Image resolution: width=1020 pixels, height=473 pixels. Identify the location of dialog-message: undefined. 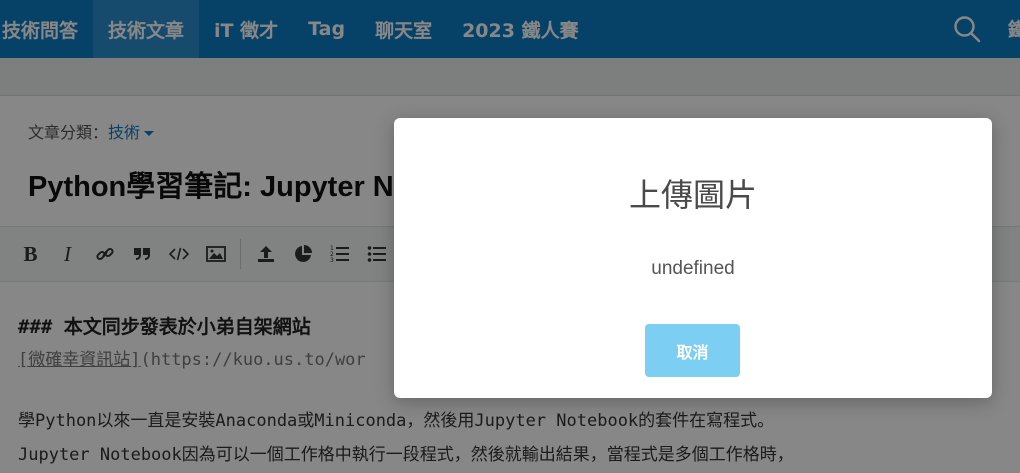
(693, 268).